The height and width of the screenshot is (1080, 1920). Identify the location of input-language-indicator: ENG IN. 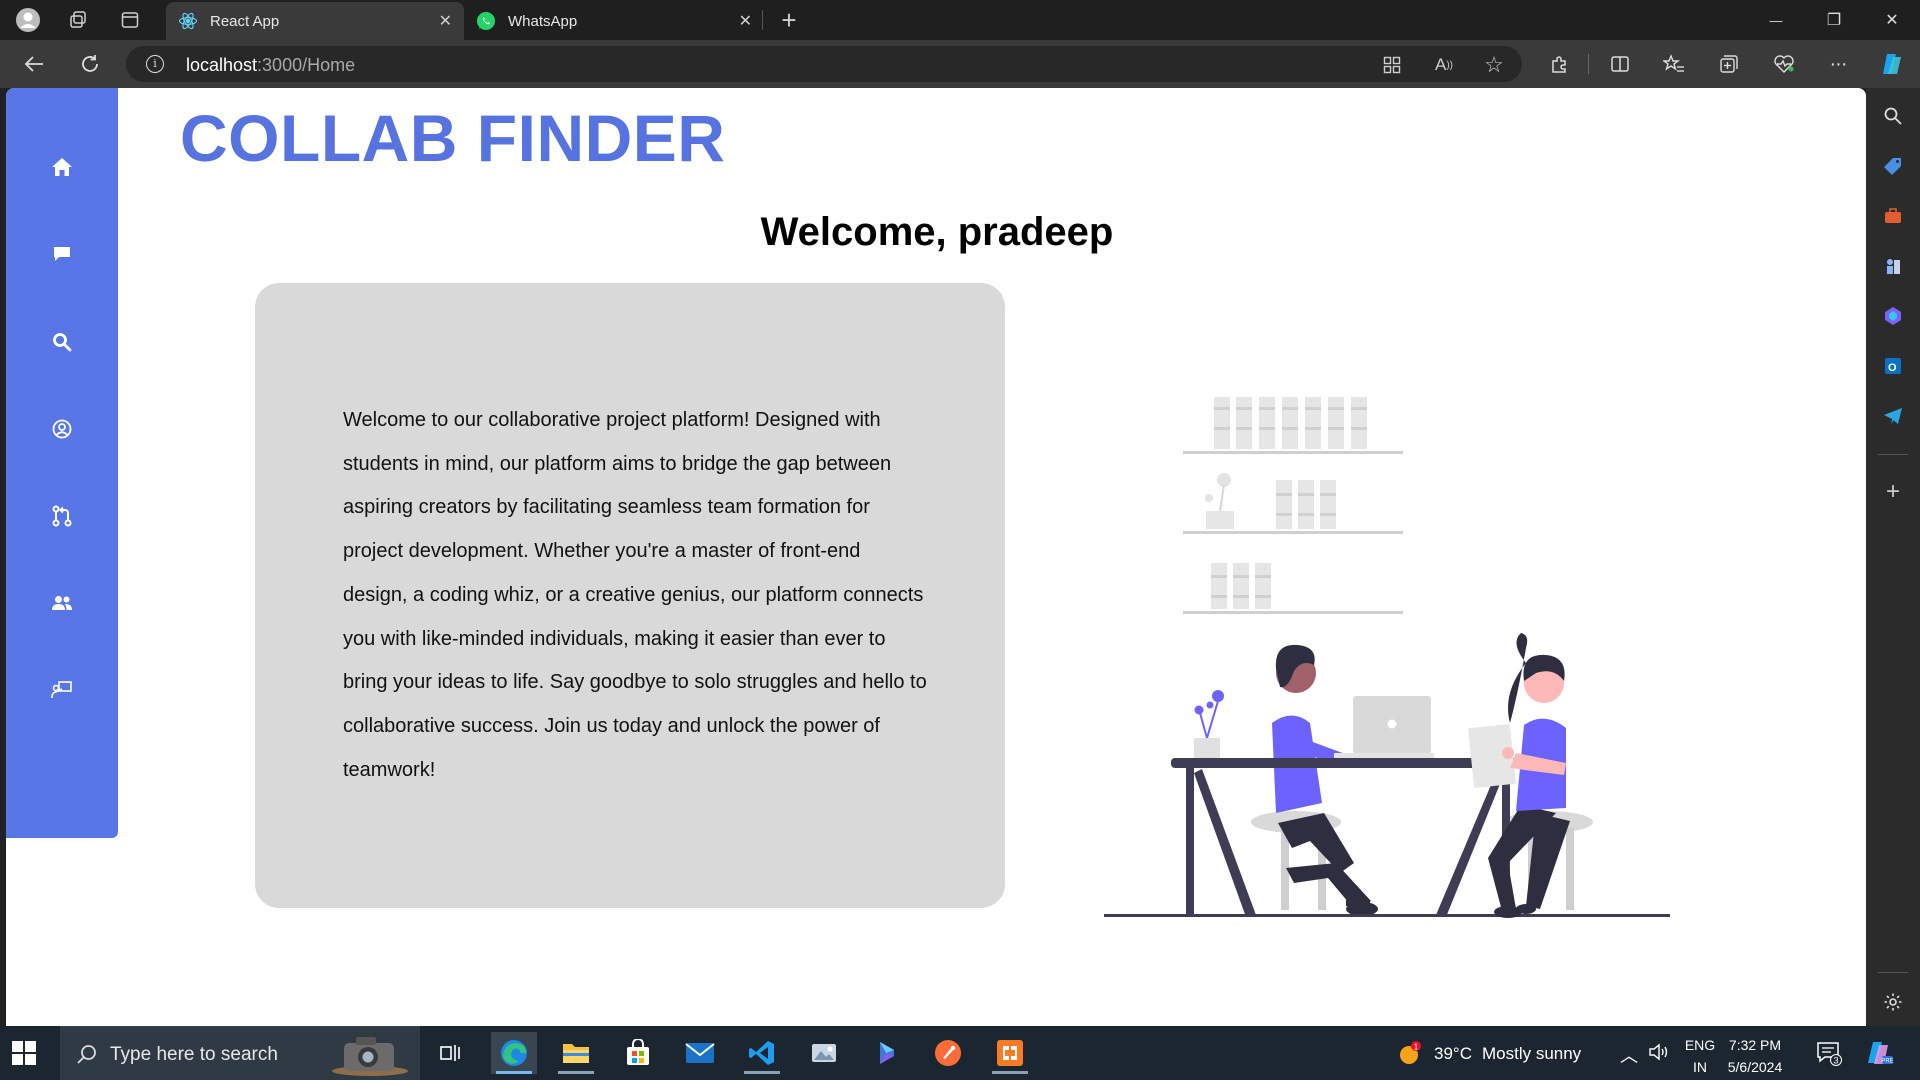
(1700, 1056).